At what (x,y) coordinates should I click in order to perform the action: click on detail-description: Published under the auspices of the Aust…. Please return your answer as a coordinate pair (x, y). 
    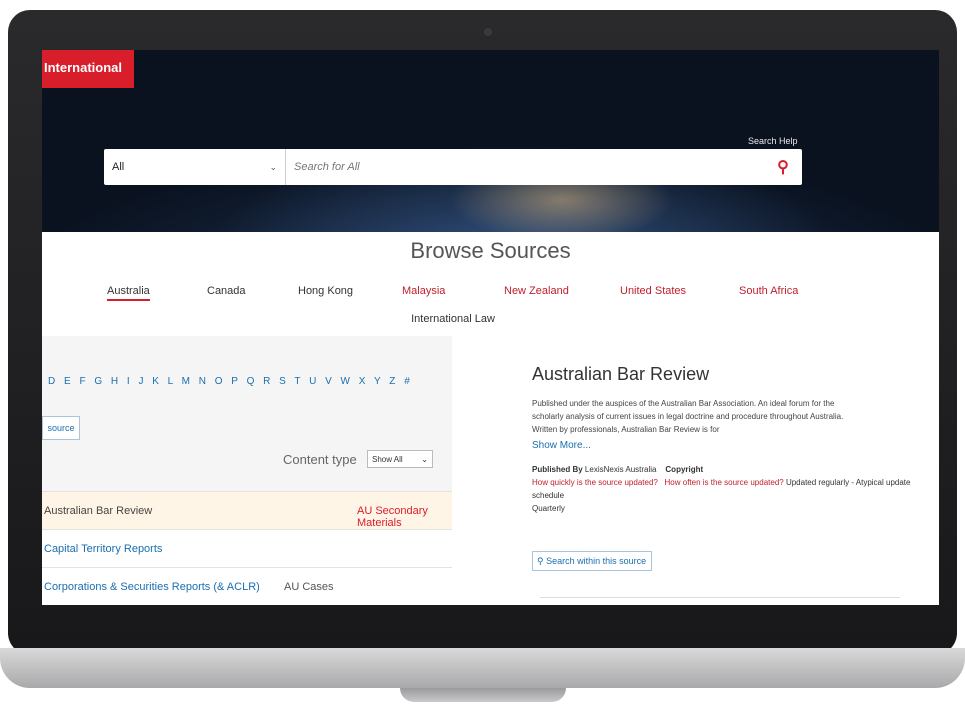
    Looking at the image, I should click on (688, 416).